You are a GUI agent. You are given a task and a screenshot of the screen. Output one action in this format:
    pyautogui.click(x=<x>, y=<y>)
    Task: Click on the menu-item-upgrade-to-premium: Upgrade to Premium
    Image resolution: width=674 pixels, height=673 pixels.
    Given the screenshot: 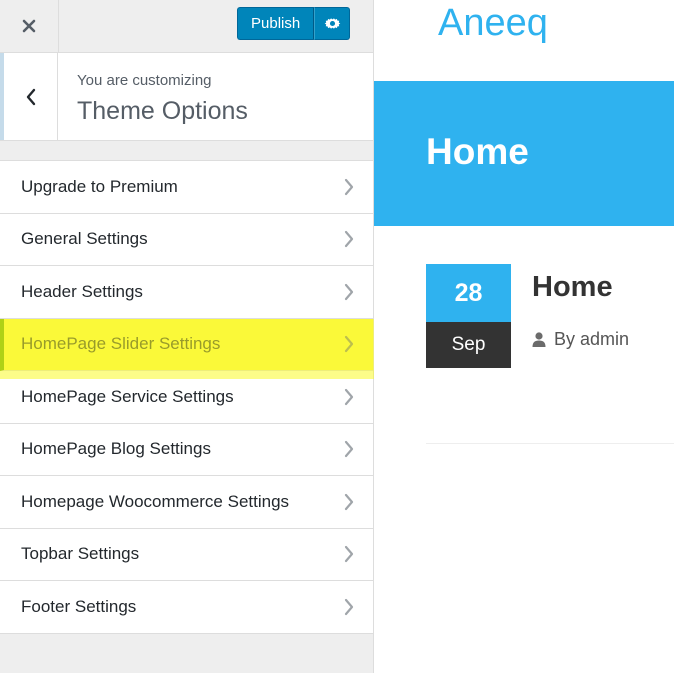 What is the action you would take?
    pyautogui.click(x=186, y=187)
    